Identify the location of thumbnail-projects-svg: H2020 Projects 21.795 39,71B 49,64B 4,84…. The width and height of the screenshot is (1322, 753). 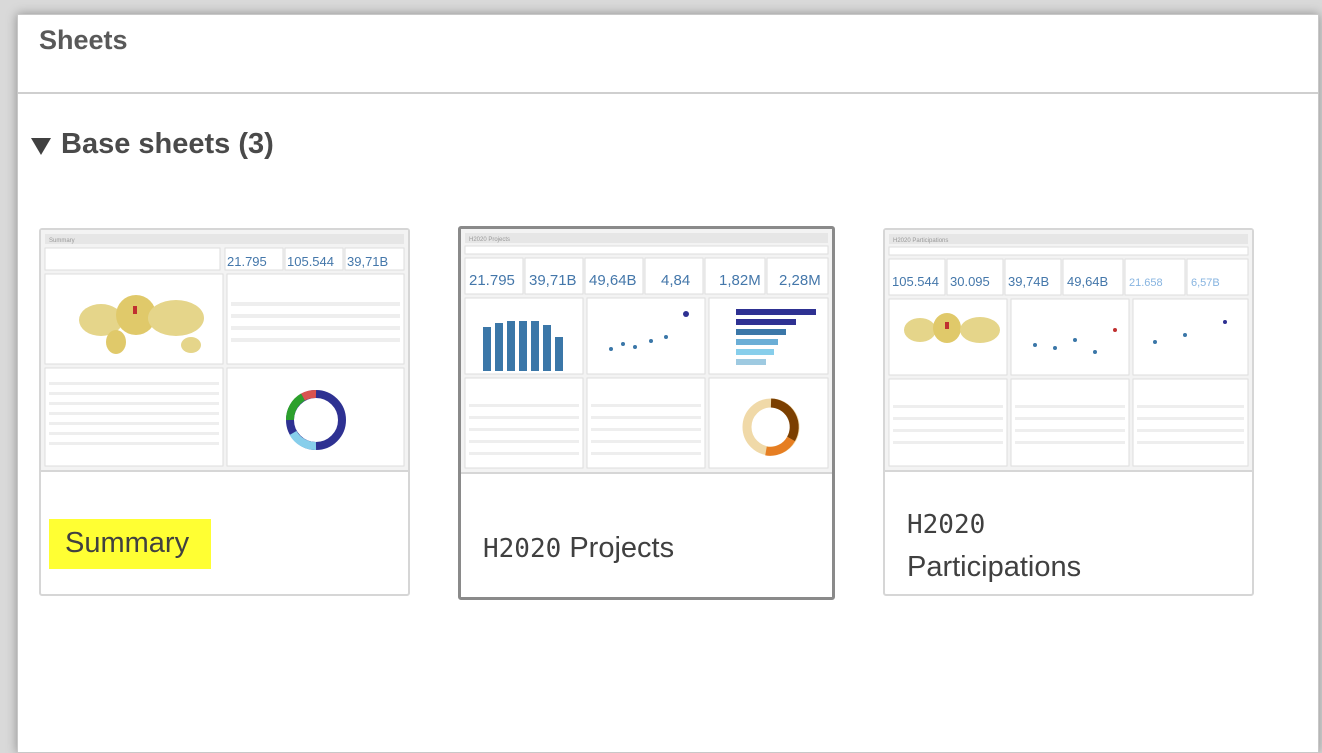
(646, 350).